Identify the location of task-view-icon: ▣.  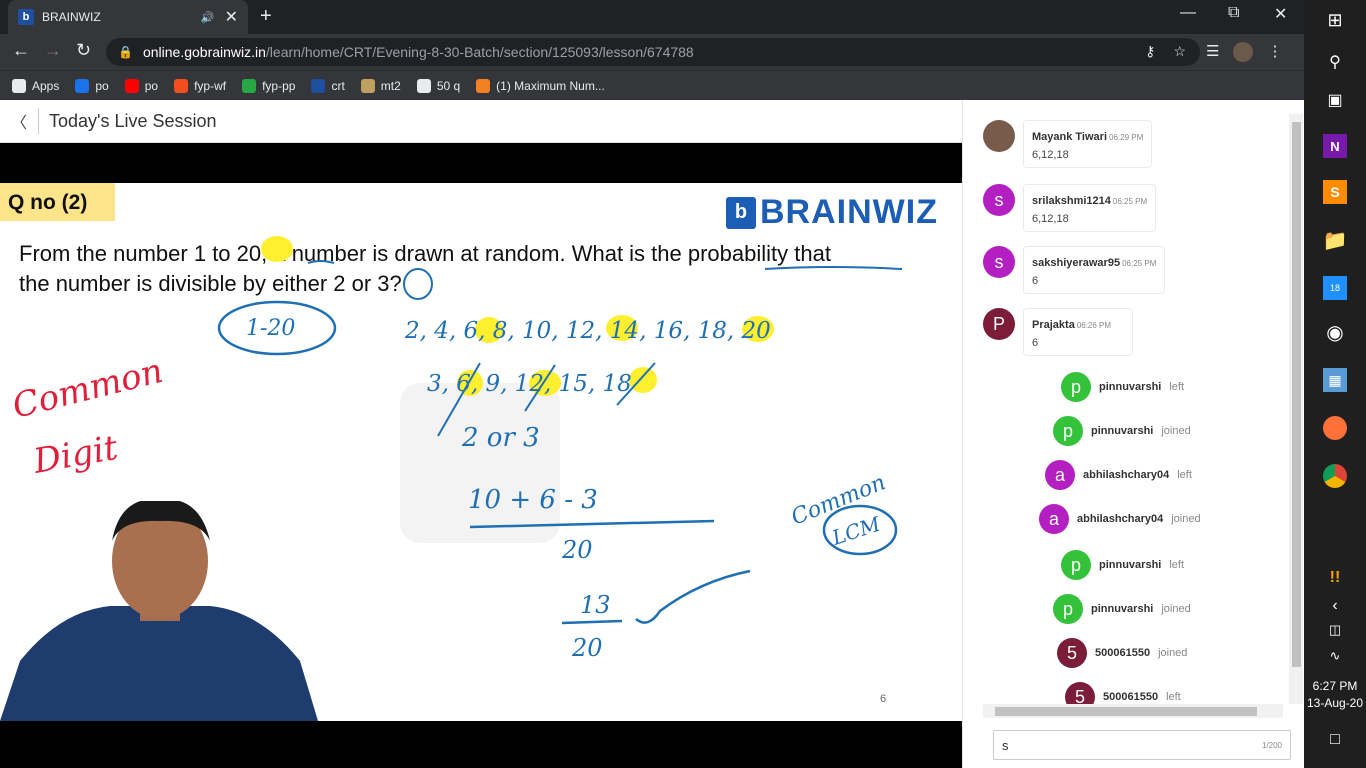
(1335, 100).